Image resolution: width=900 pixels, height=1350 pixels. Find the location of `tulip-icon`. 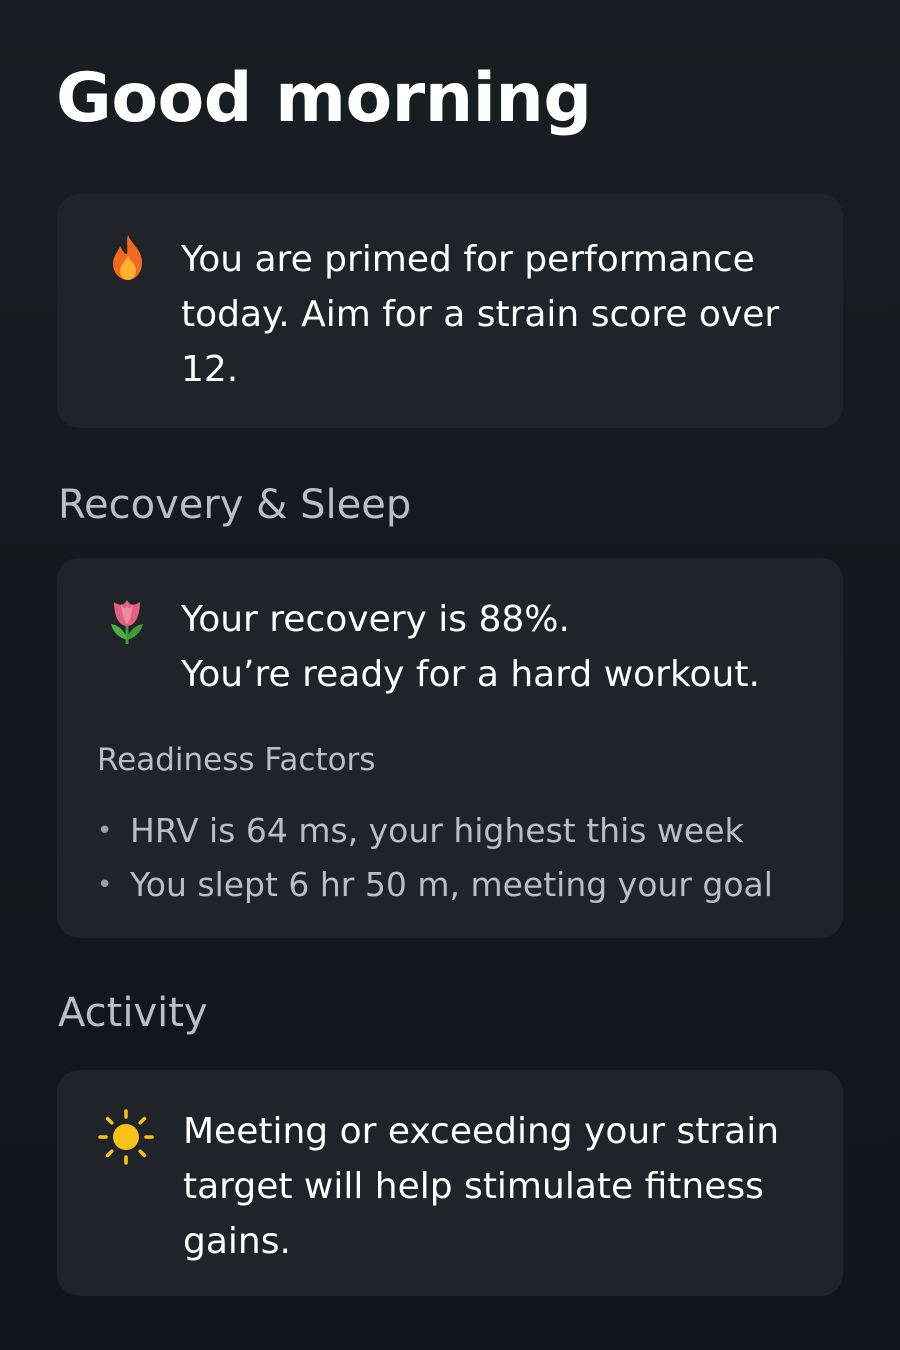

tulip-icon is located at coordinates (127, 620).